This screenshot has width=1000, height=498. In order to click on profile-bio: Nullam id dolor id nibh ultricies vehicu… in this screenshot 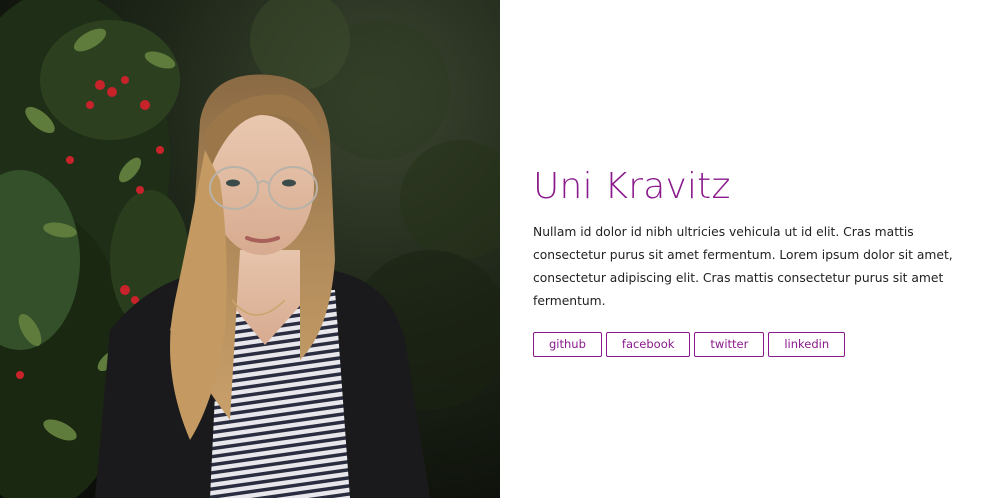, I will do `click(743, 266)`.